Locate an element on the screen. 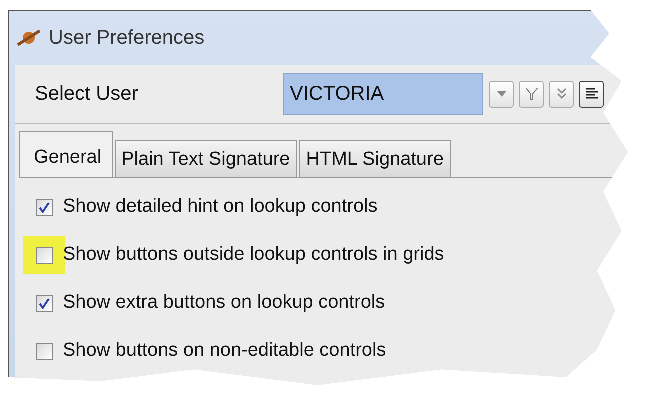  list-button is located at coordinates (591, 94).